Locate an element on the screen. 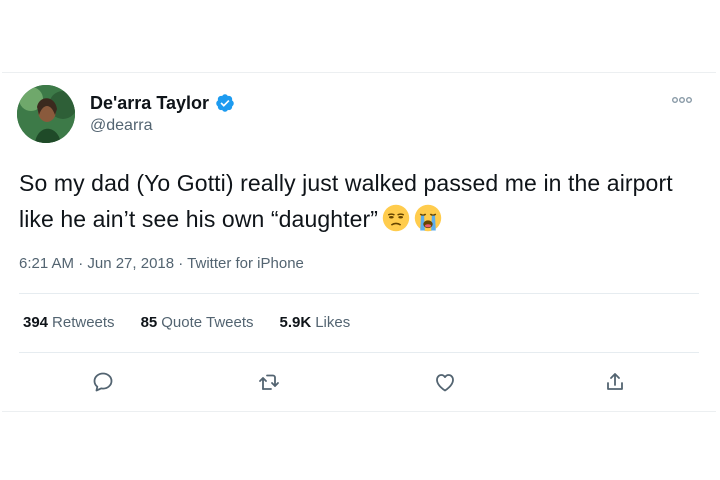 The image size is (720, 480). like-button is located at coordinates (445, 382).